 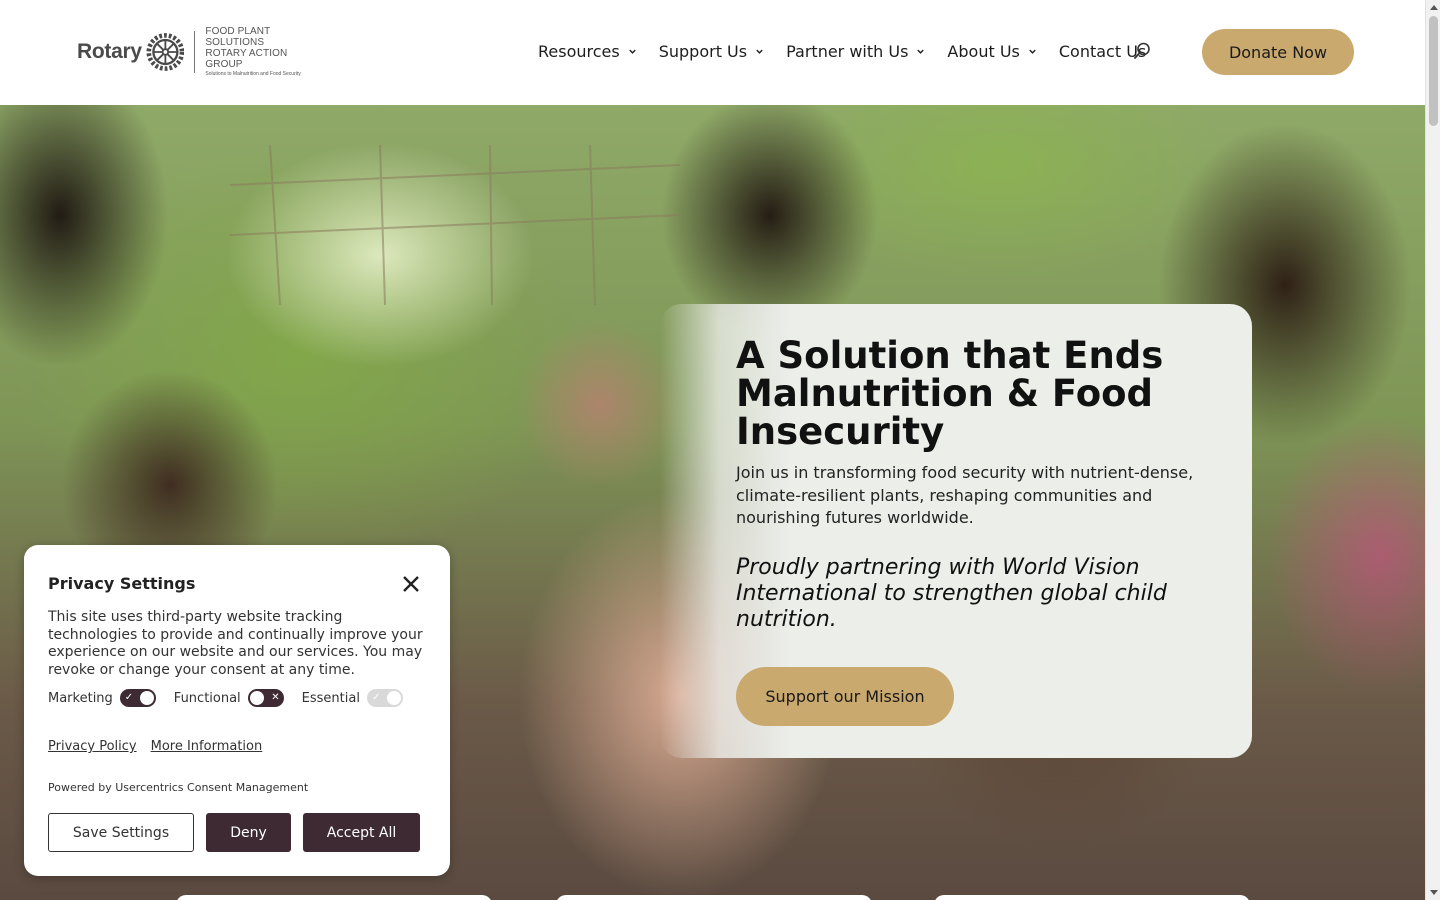 I want to click on toggle-label: Functional, so click(x=207, y=698).